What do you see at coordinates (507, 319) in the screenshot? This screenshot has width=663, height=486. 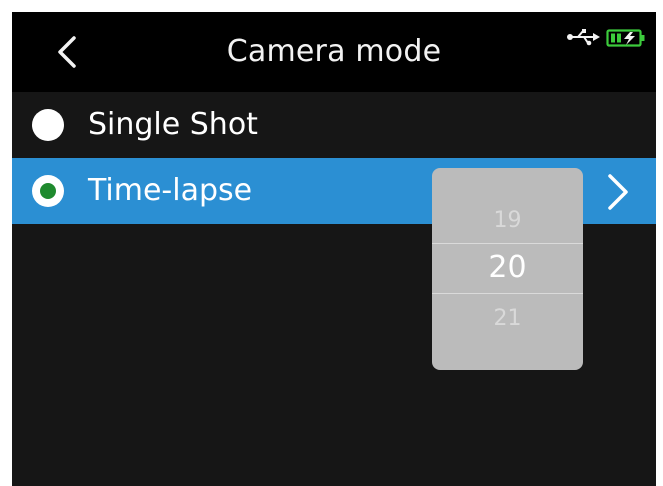 I see `picker-option-next: 21` at bounding box center [507, 319].